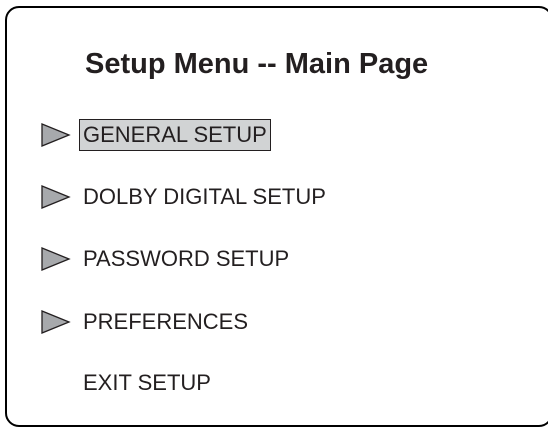 The image size is (548, 427). I want to click on menu-item-label: PREFERENCES, so click(166, 321).